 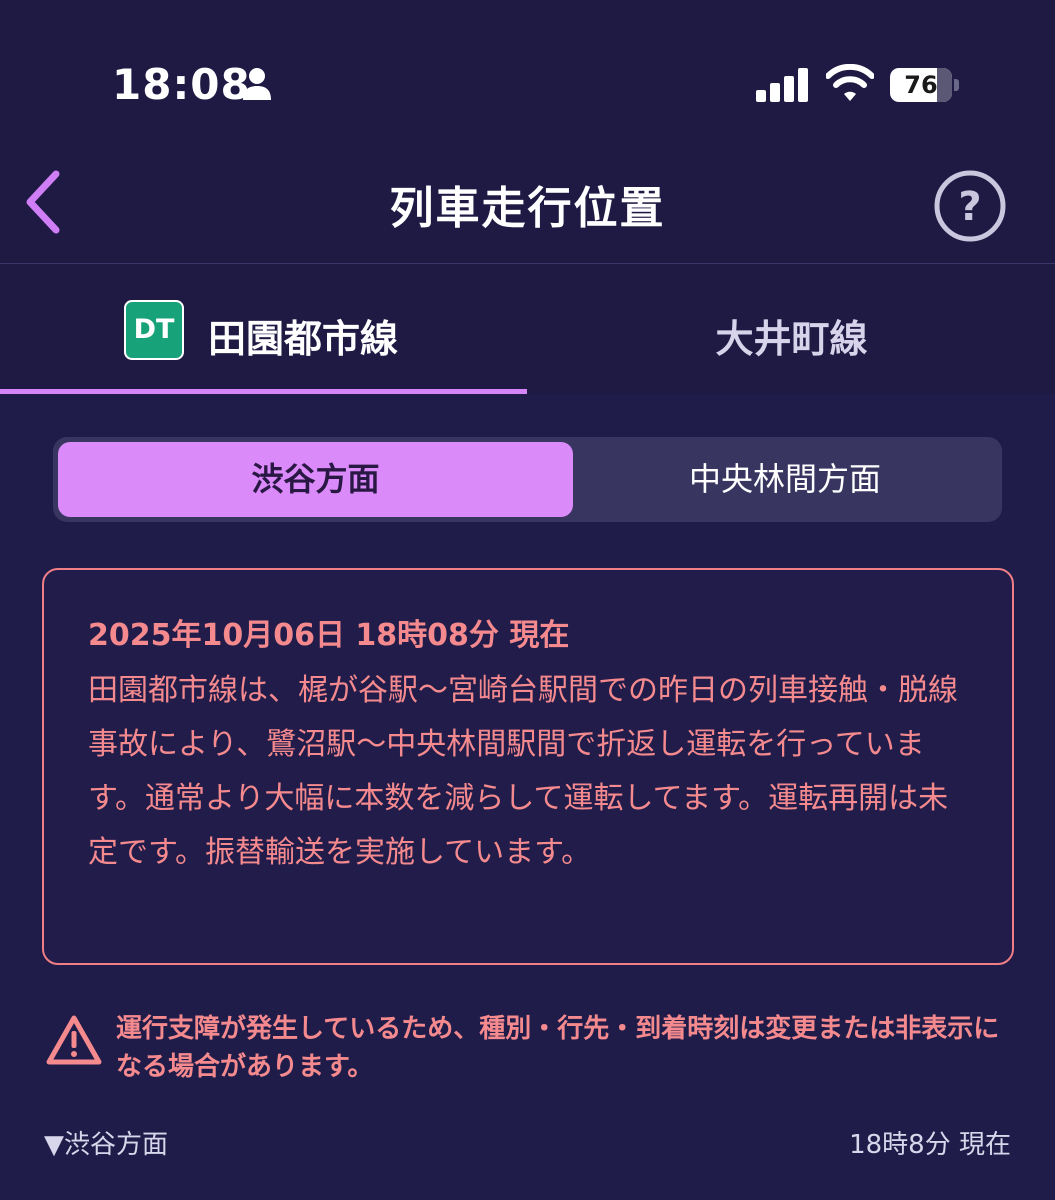 I want to click on status-bar: 18:08 76, so click(x=527, y=70).